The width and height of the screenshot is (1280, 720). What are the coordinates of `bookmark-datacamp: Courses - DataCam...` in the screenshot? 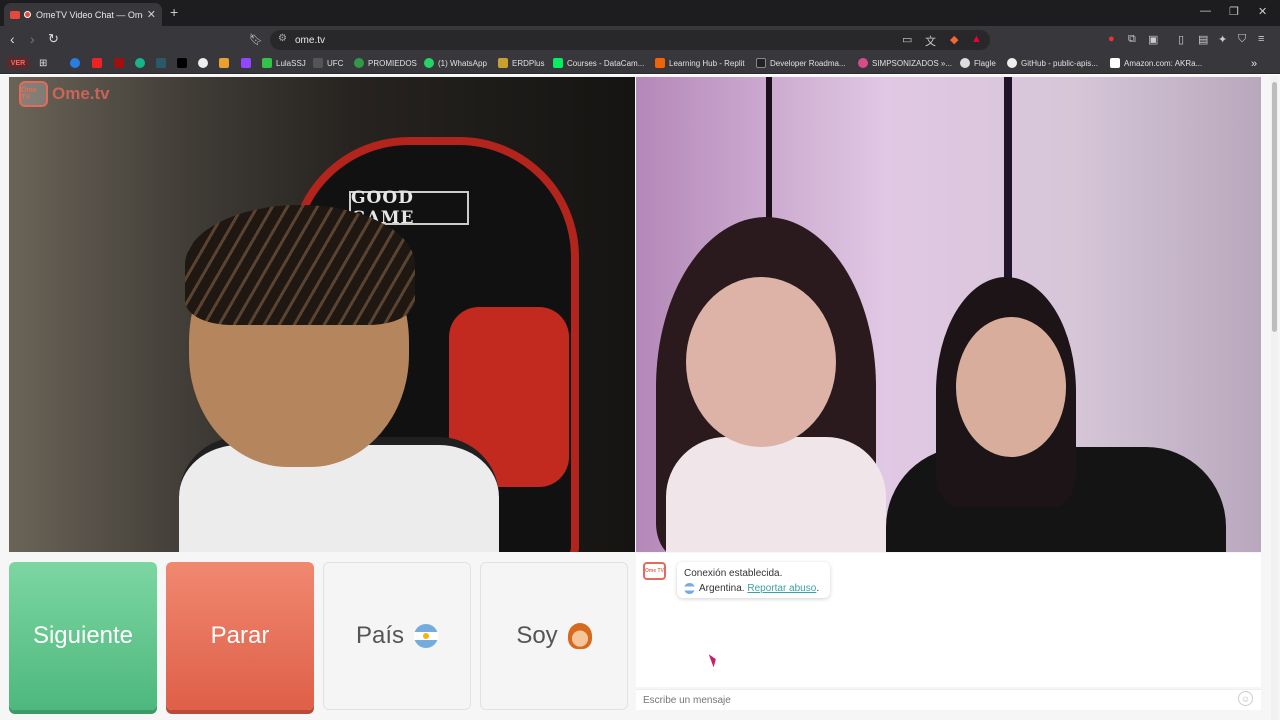 It's located at (598, 63).